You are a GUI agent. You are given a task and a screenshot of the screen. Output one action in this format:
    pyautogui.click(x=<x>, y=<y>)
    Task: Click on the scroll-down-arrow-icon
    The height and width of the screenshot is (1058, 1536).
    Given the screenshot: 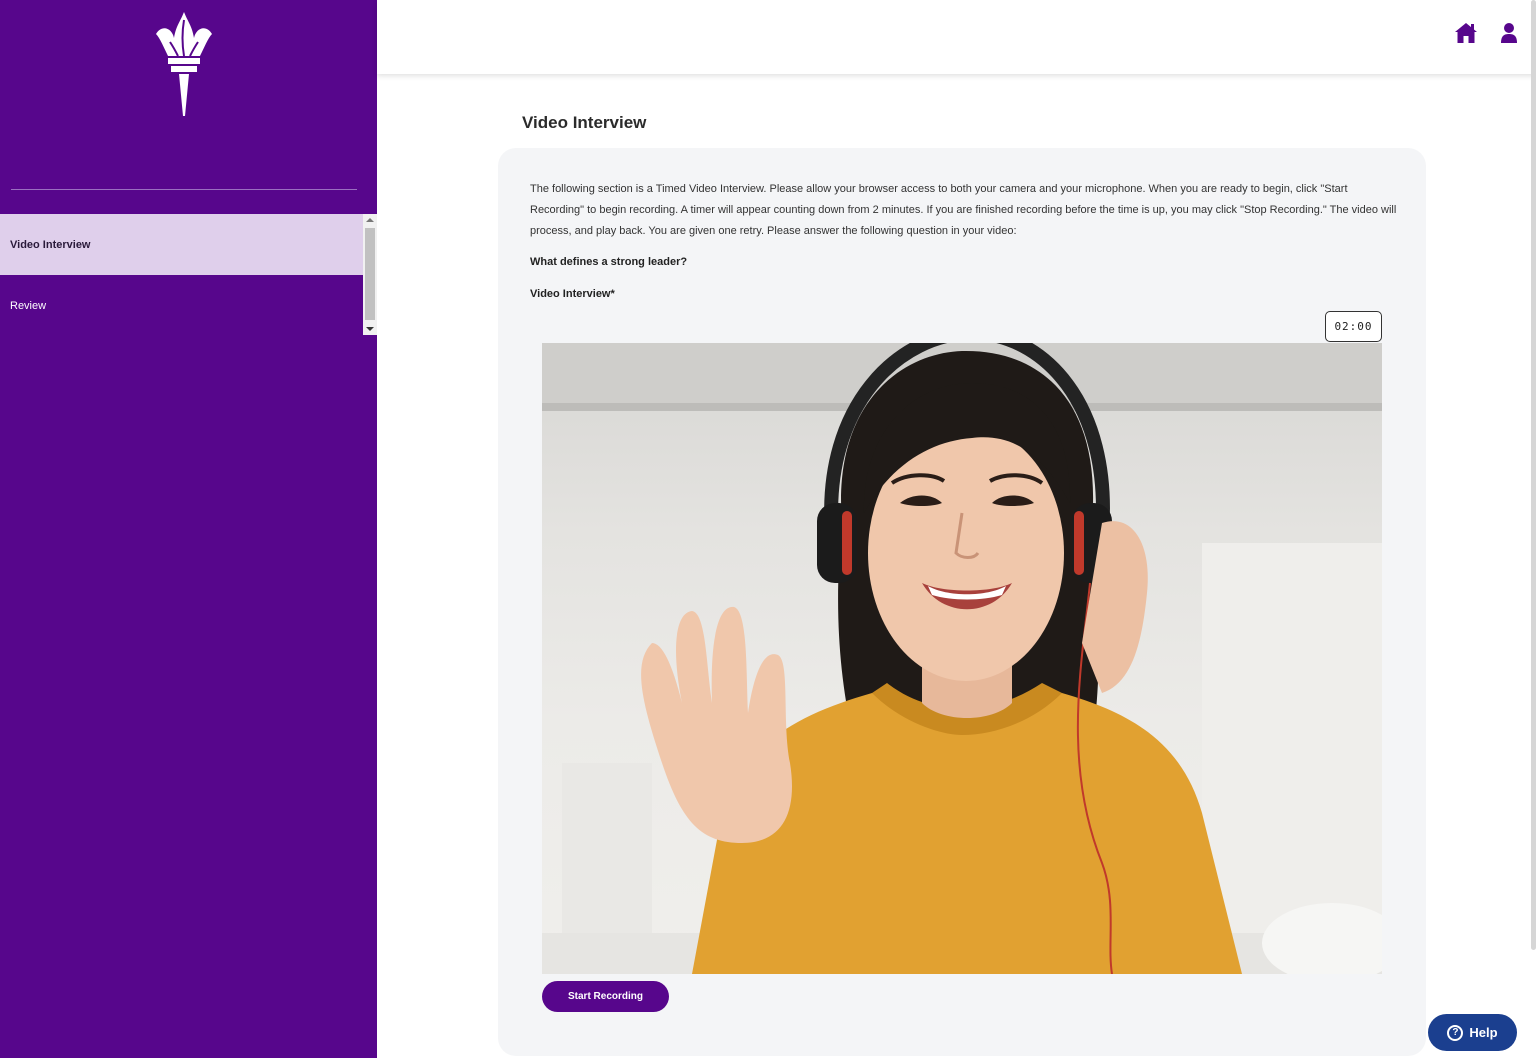 What is the action you would take?
    pyautogui.click(x=370, y=329)
    